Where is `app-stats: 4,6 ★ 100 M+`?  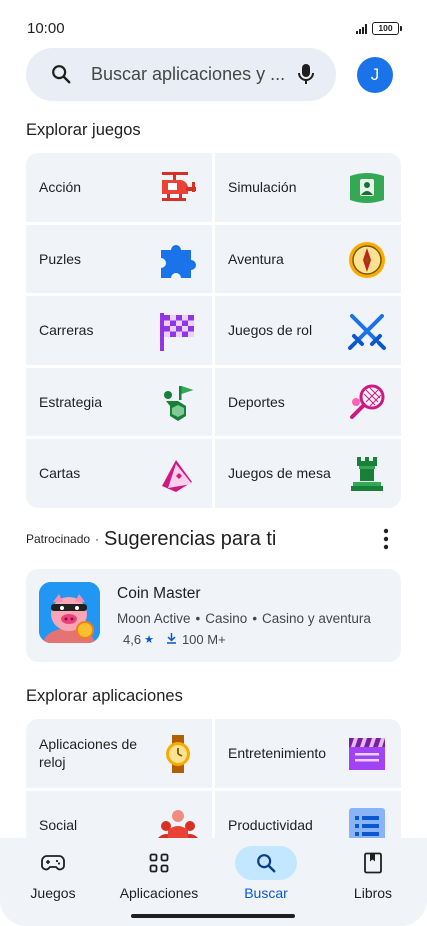 app-stats: 4,6 ★ 100 M+ is located at coordinates (174, 639).